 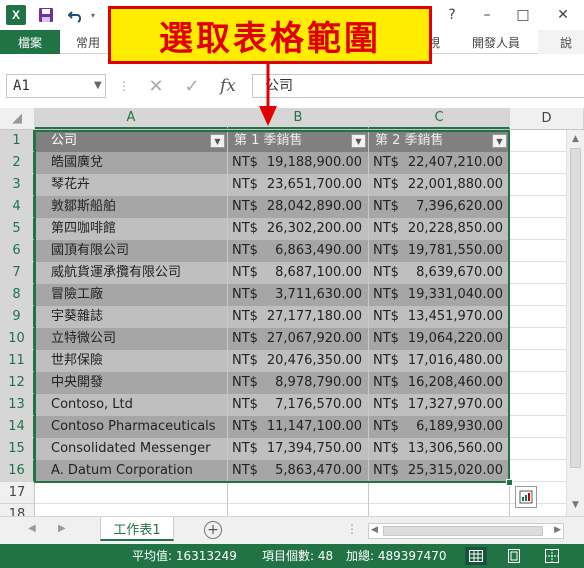 What do you see at coordinates (17, 295) in the screenshot?
I see `row-header: 8` at bounding box center [17, 295].